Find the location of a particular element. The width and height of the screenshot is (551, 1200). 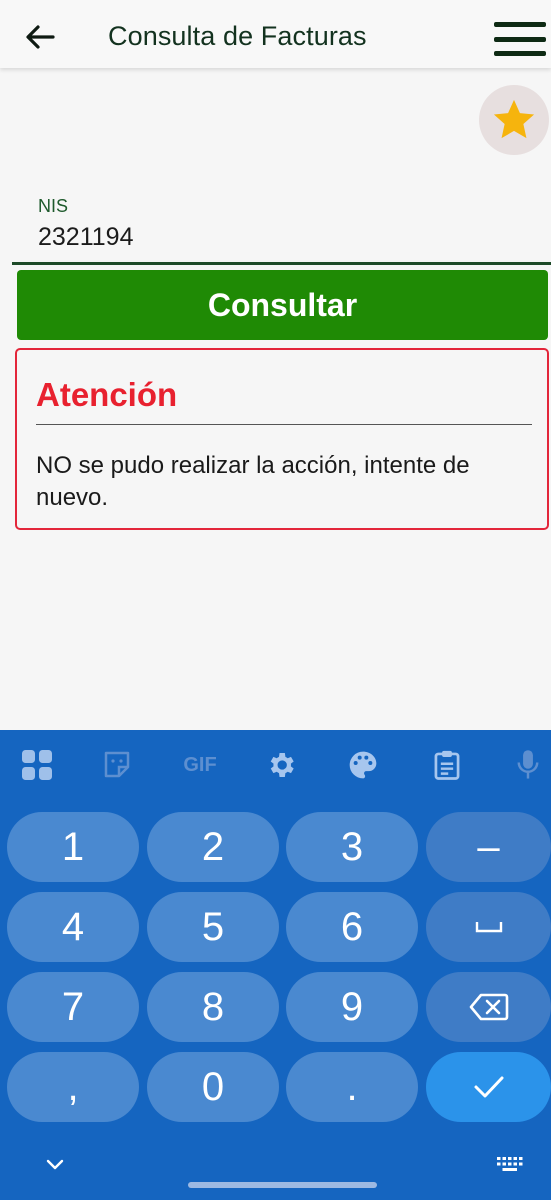

sticker-icon is located at coordinates (117, 765).